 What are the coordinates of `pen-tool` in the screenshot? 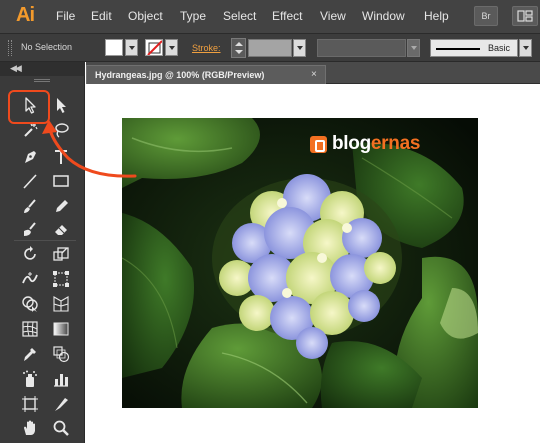 It's located at (30, 157).